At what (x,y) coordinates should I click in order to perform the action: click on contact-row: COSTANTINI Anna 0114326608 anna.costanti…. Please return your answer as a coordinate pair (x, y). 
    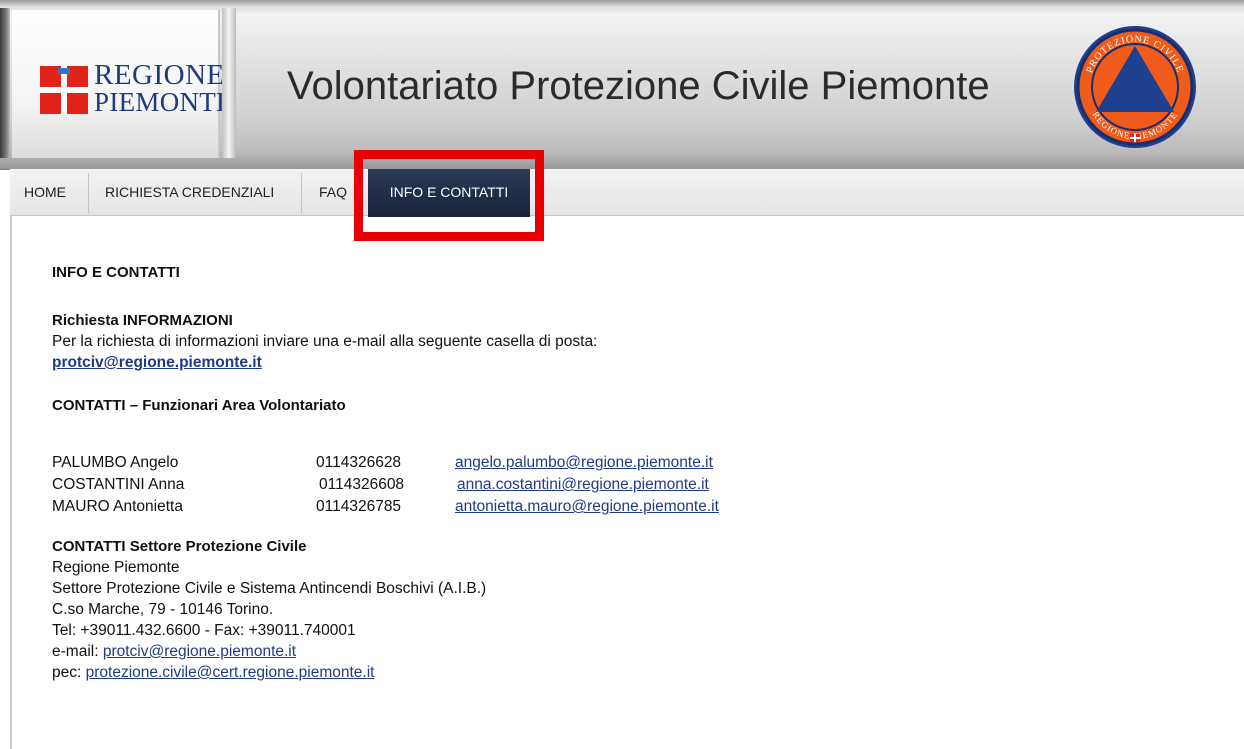
    Looking at the image, I should click on (380, 485).